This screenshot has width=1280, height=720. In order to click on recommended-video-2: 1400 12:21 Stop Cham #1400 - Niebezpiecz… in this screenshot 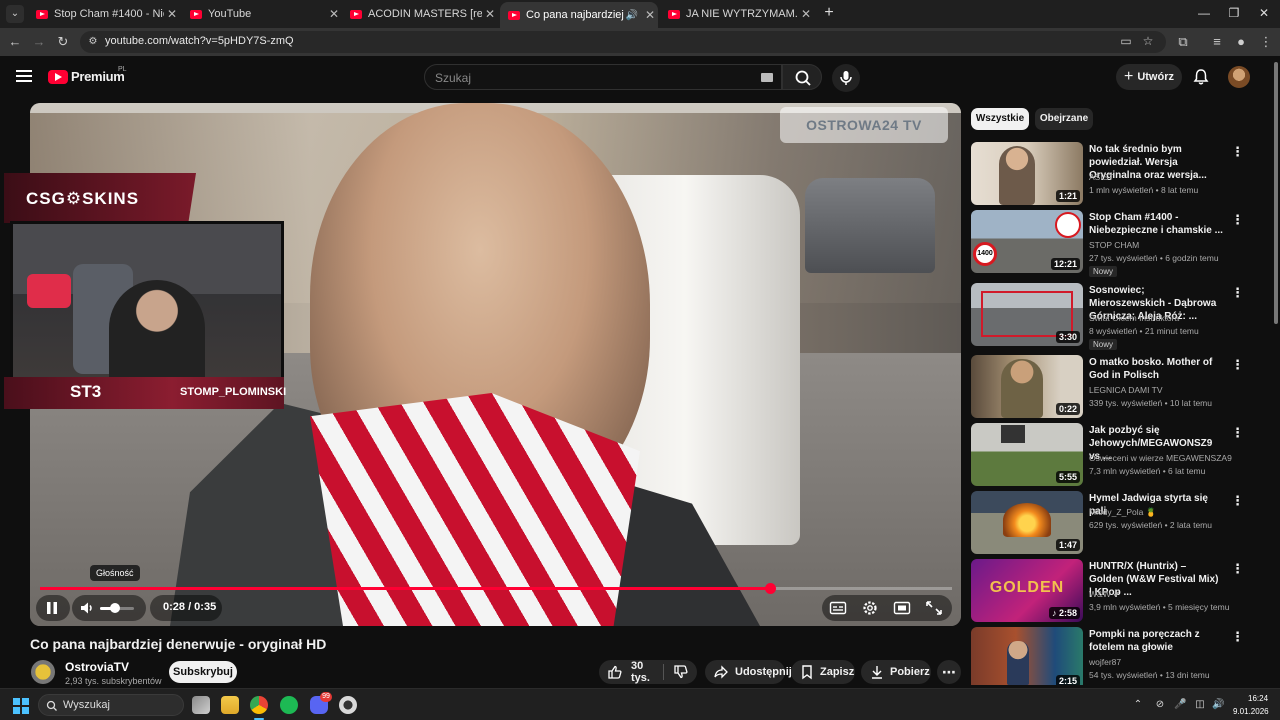, I will do `click(1109, 243)`.